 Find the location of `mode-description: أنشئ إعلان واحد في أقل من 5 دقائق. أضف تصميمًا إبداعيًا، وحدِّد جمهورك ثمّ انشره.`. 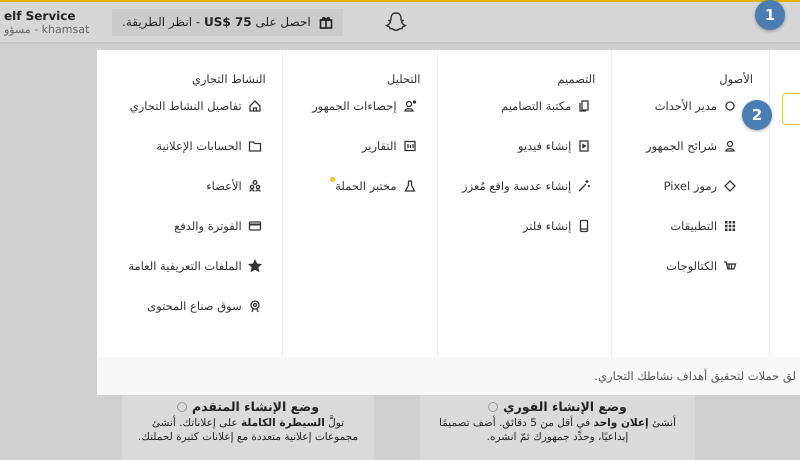

mode-description: أنشئ إعلان واحد في أقل من 5 دقائق. أضف تصميمًا إبداعيًا، وحدِّد جمهورك ثمّ انشره. is located at coordinates (557, 430).